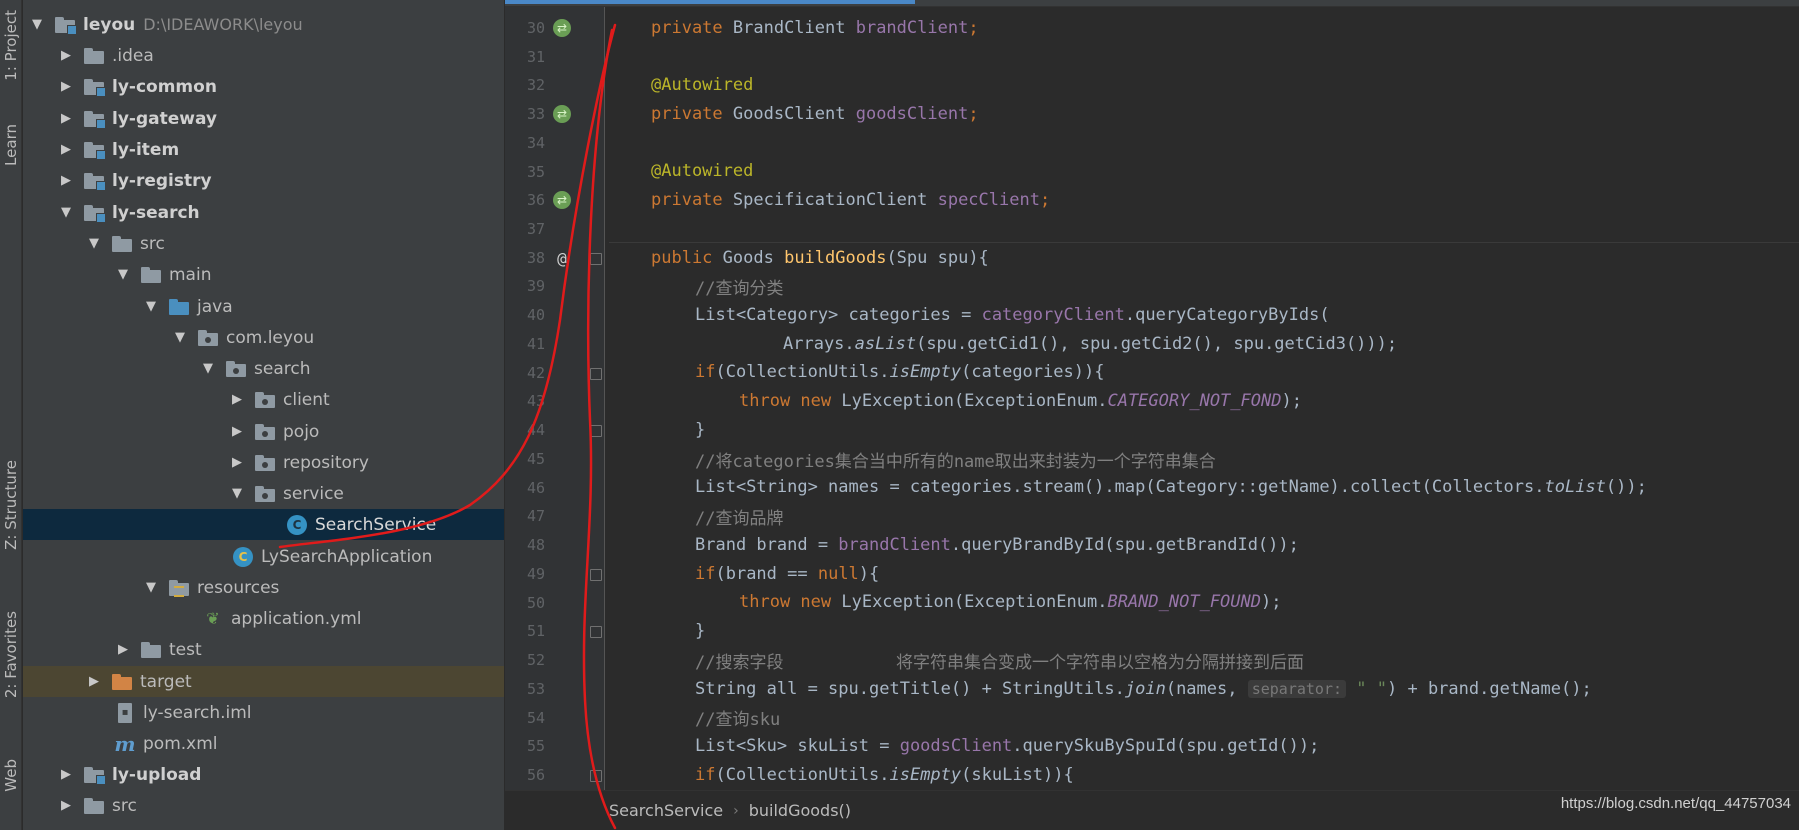 The height and width of the screenshot is (830, 1799). I want to click on web-tool-tab: Web, so click(11, 775).